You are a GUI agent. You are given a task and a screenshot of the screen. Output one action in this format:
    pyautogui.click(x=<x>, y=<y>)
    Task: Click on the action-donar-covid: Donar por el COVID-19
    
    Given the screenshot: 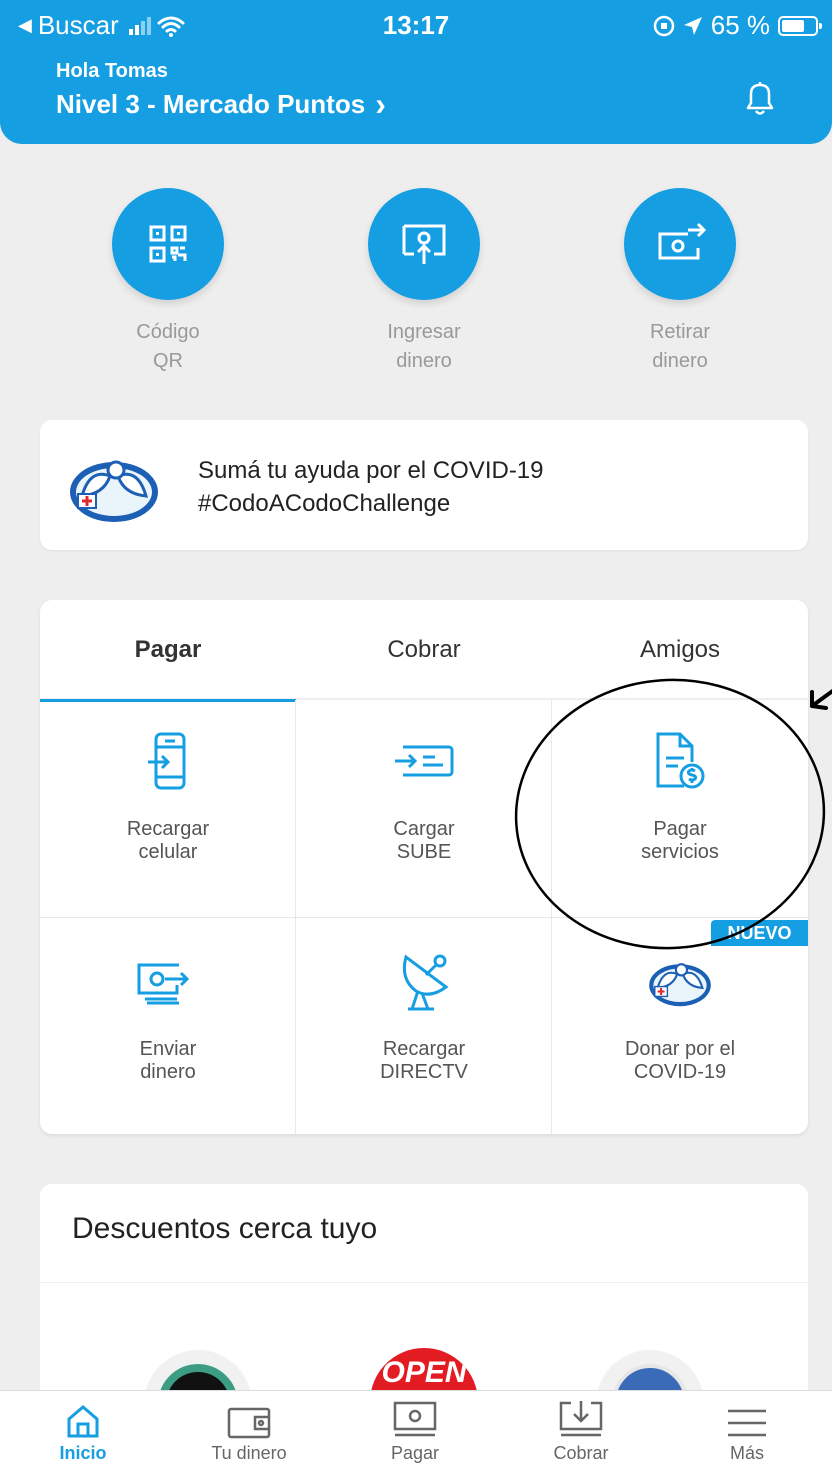 What is the action you would take?
    pyautogui.click(x=680, y=1015)
    